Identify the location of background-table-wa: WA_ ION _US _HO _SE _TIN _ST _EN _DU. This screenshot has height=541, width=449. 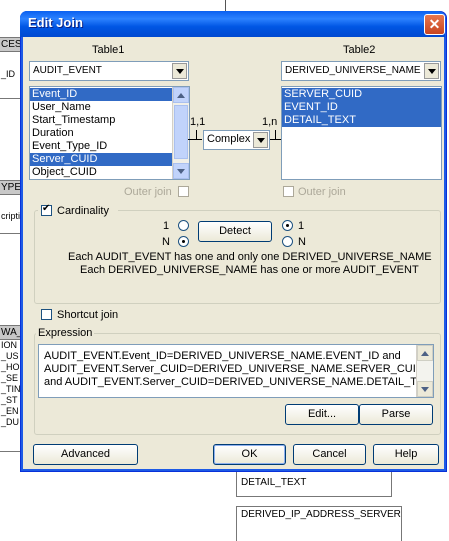
(11, 388).